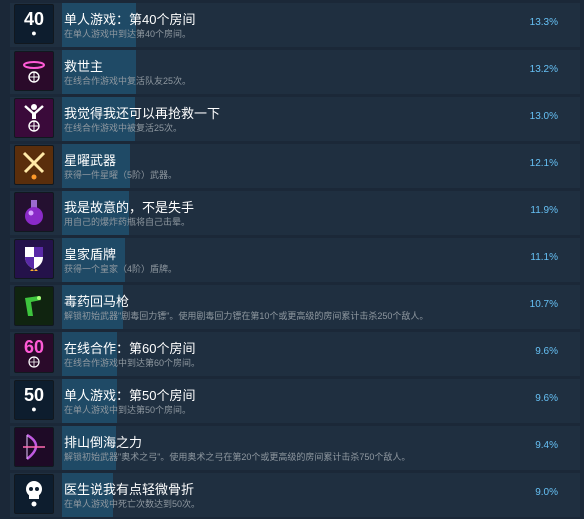 This screenshot has width=584, height=519. I want to click on achievement-percent: 11.9%, so click(544, 210).